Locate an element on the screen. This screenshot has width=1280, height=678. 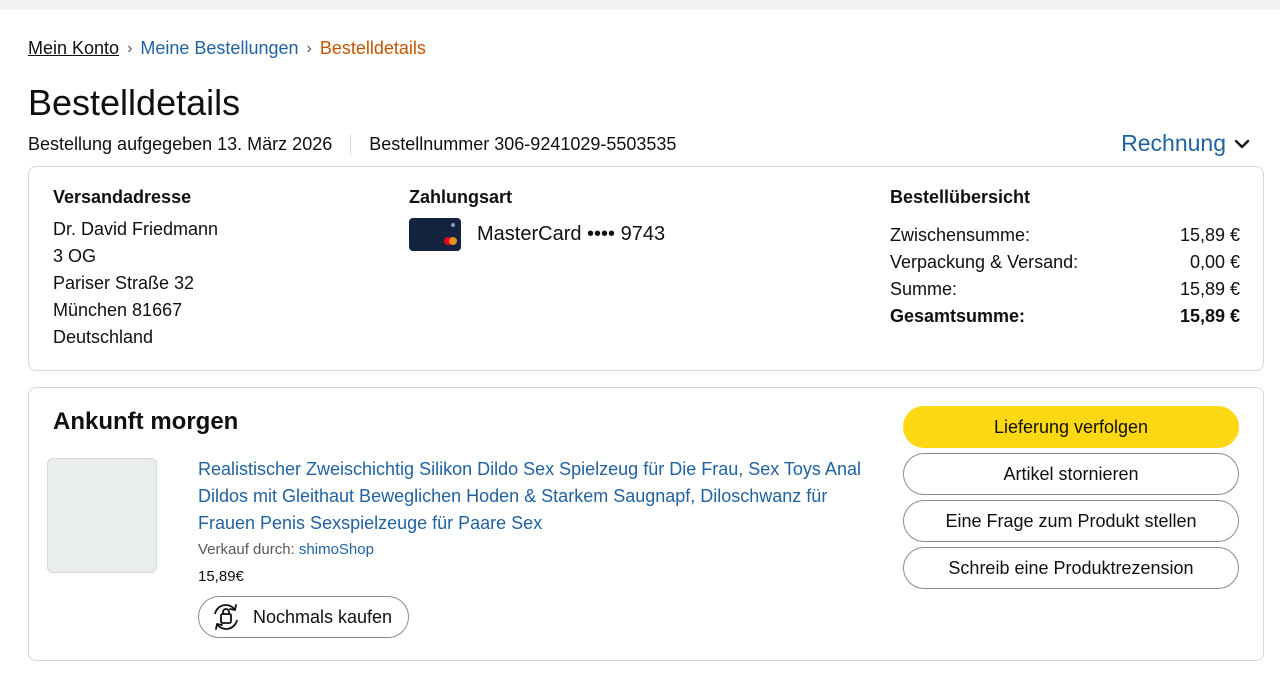
order-date: Bestellung aufgegeben 13. März 2026 is located at coordinates (180, 144).